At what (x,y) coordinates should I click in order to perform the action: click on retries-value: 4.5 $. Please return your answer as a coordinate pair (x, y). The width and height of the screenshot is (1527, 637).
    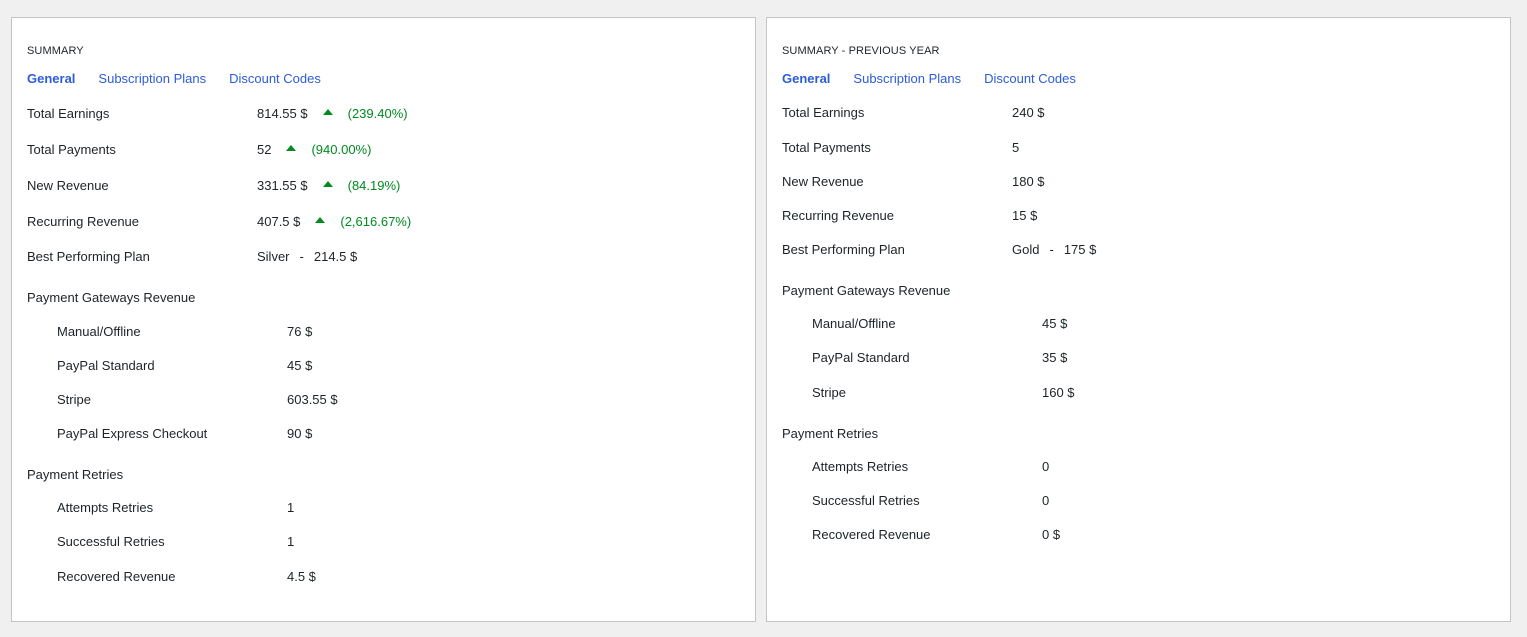
    Looking at the image, I should click on (301, 576).